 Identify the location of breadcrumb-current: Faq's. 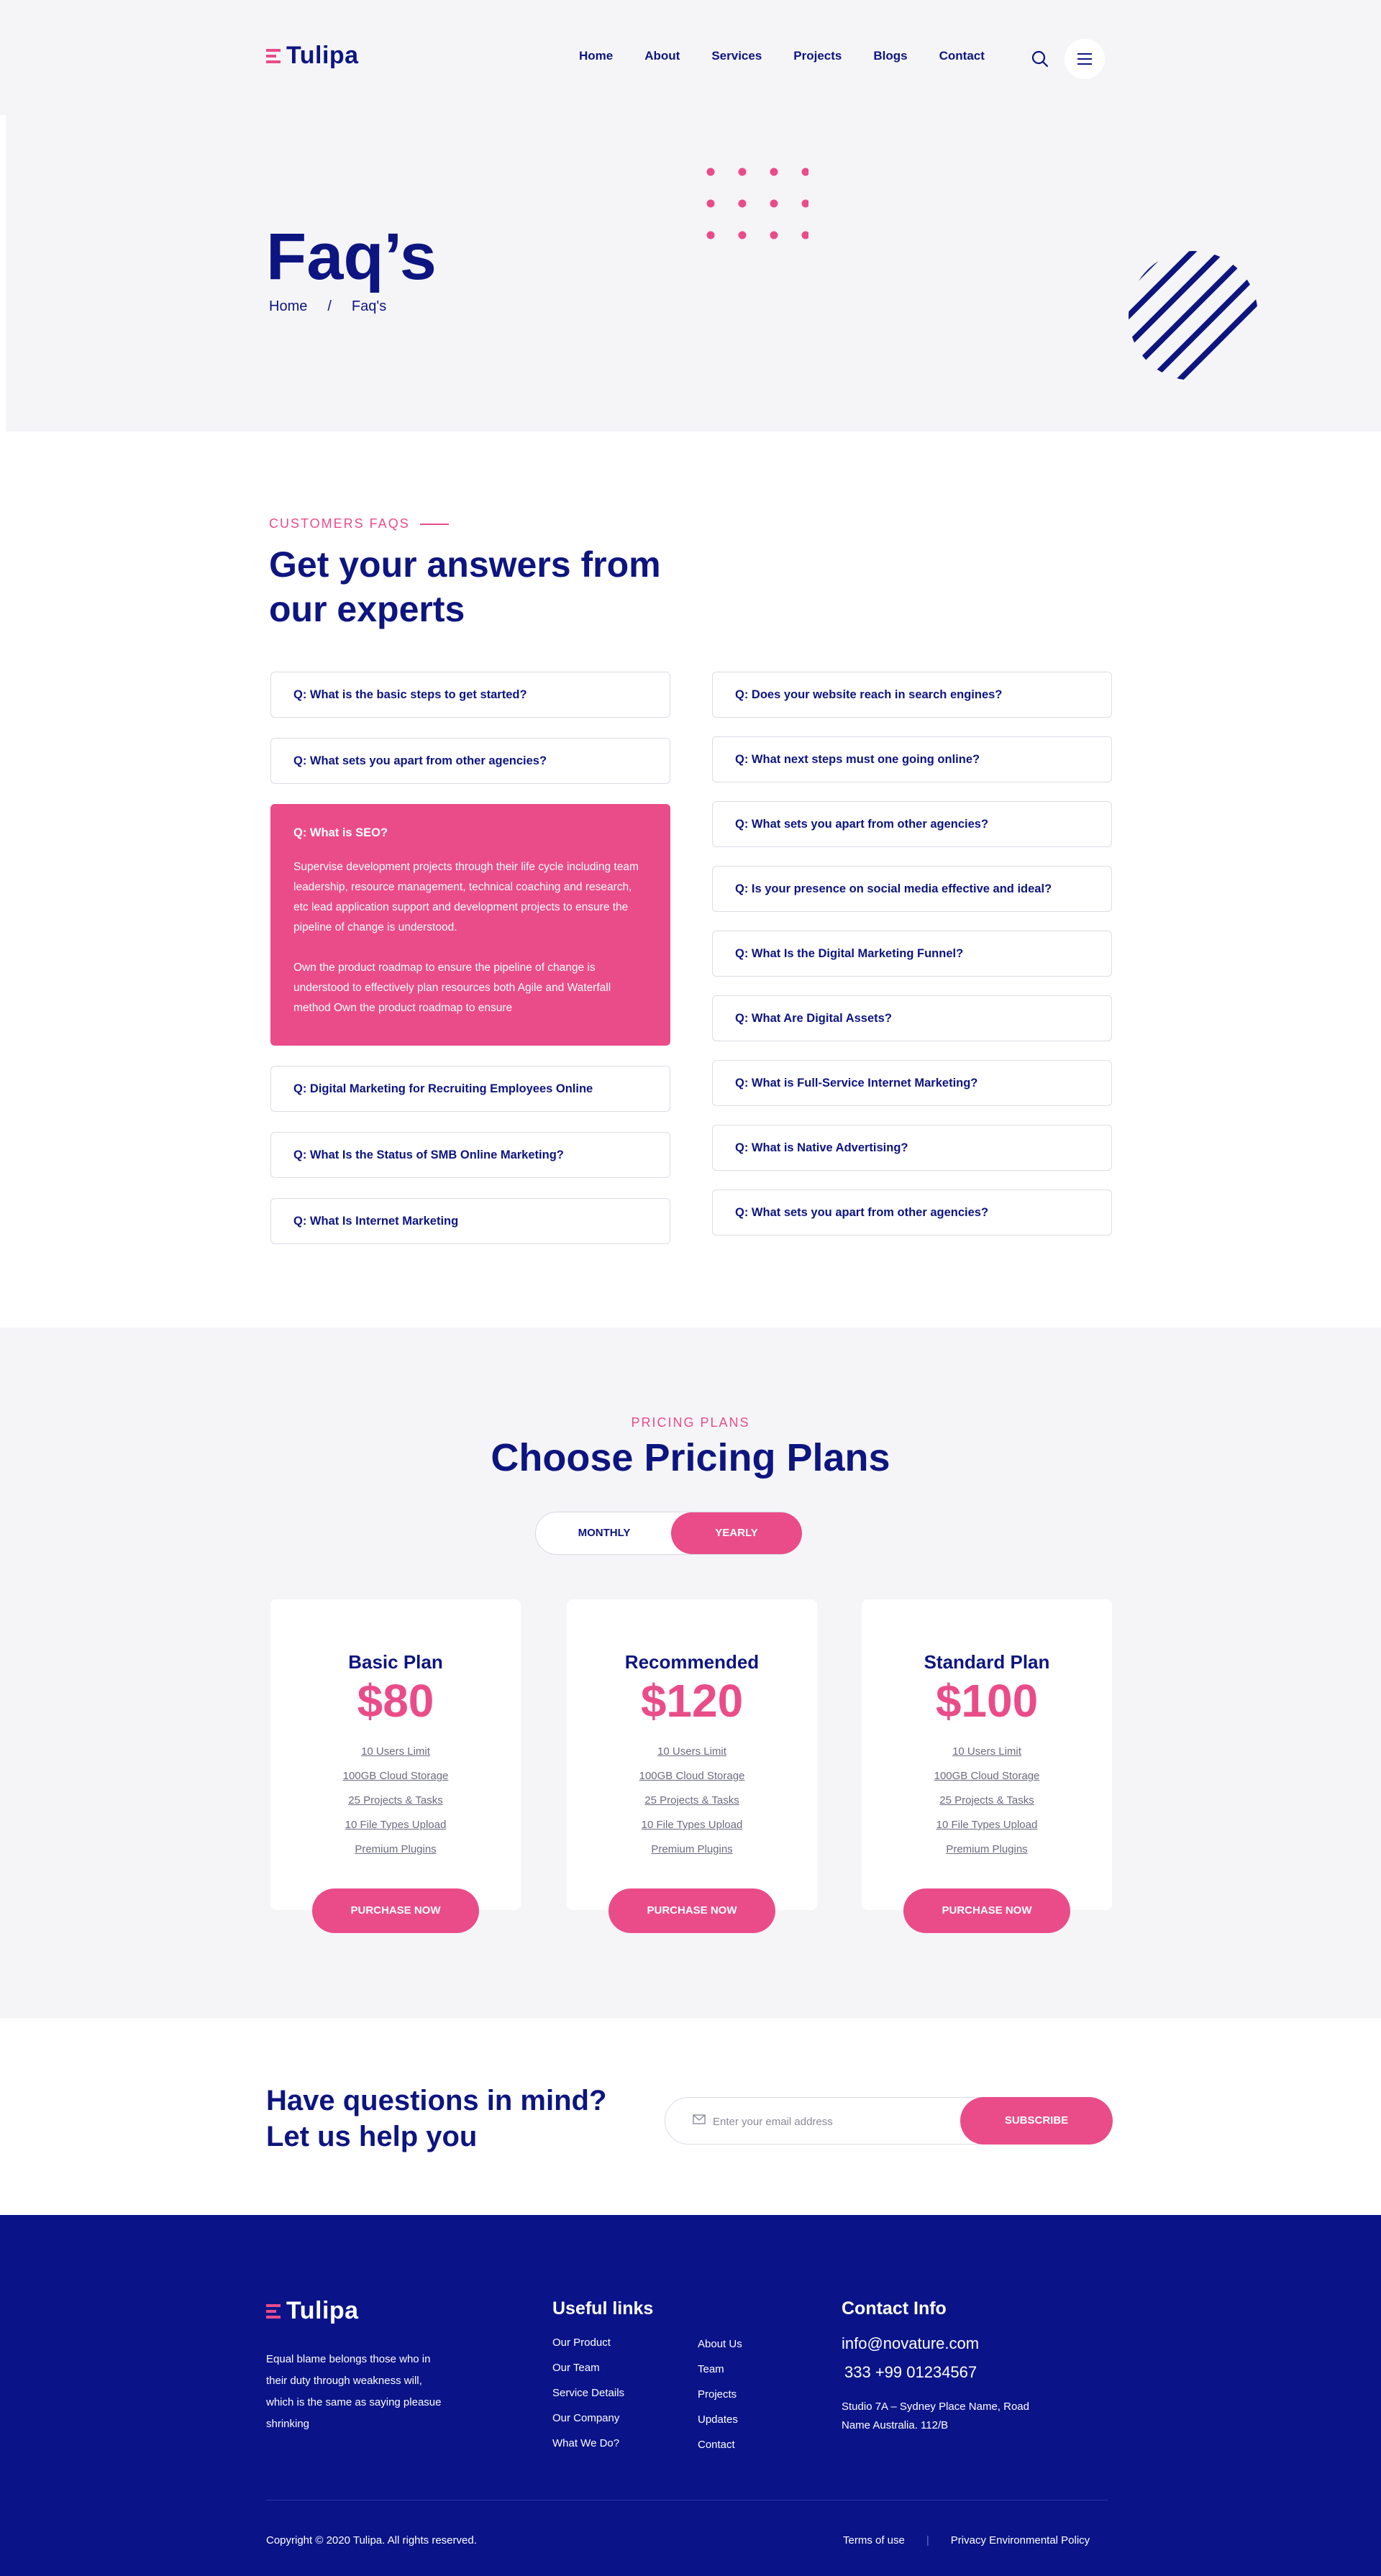
(369, 306).